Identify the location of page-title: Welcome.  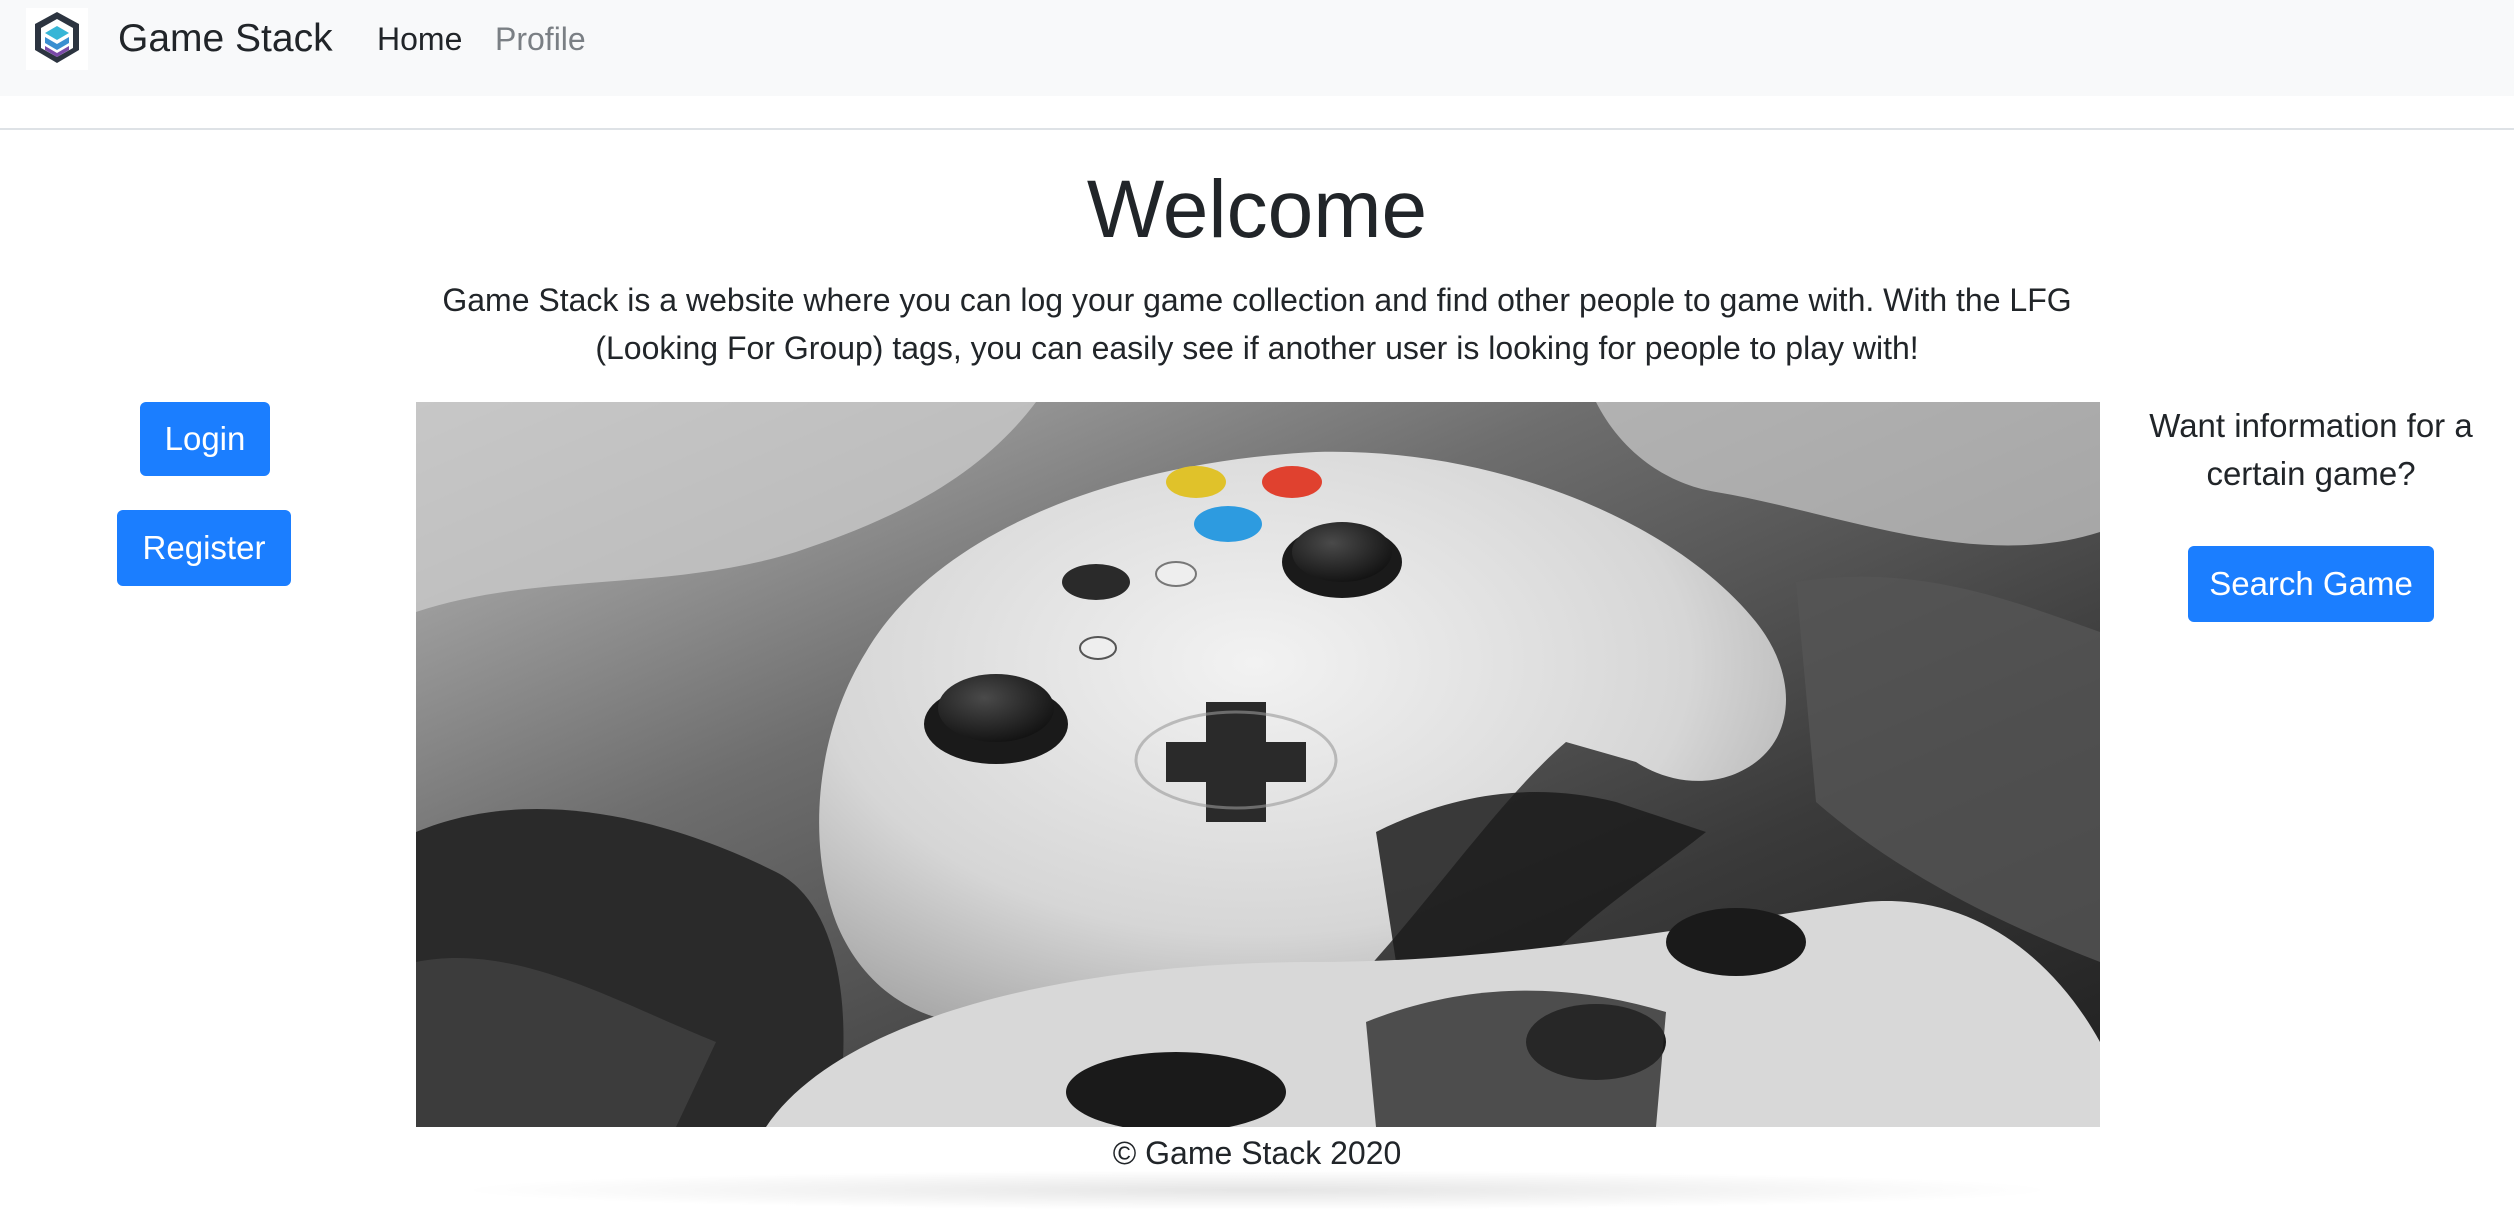
(1257, 209).